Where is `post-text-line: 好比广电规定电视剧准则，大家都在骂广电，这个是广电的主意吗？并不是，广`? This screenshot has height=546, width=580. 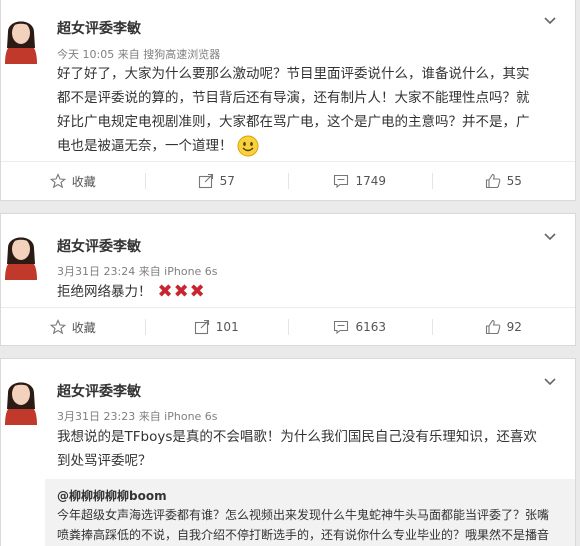
post-text-line: 好比广电规定电视剧准则，大家都在骂广电，这个是广电的主意吗？并不是，广 is located at coordinates (293, 122).